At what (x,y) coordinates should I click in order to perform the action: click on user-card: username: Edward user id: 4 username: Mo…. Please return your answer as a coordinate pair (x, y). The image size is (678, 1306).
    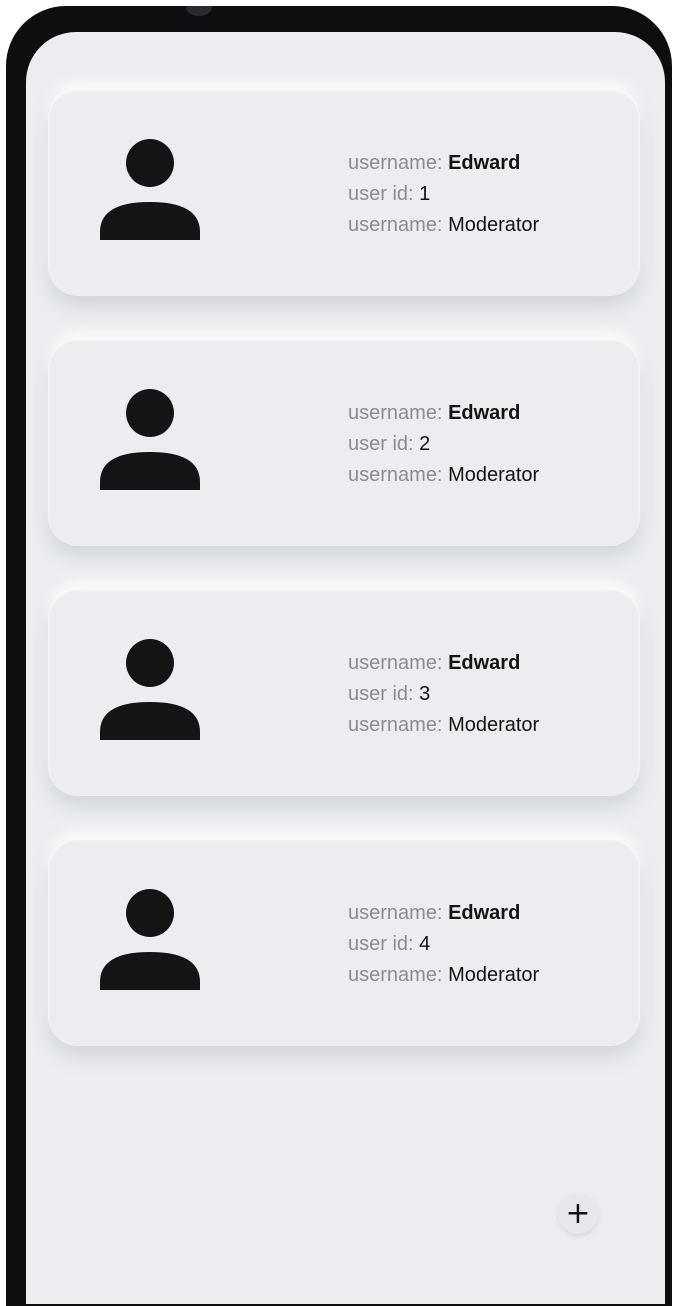
    Looking at the image, I should click on (344, 942).